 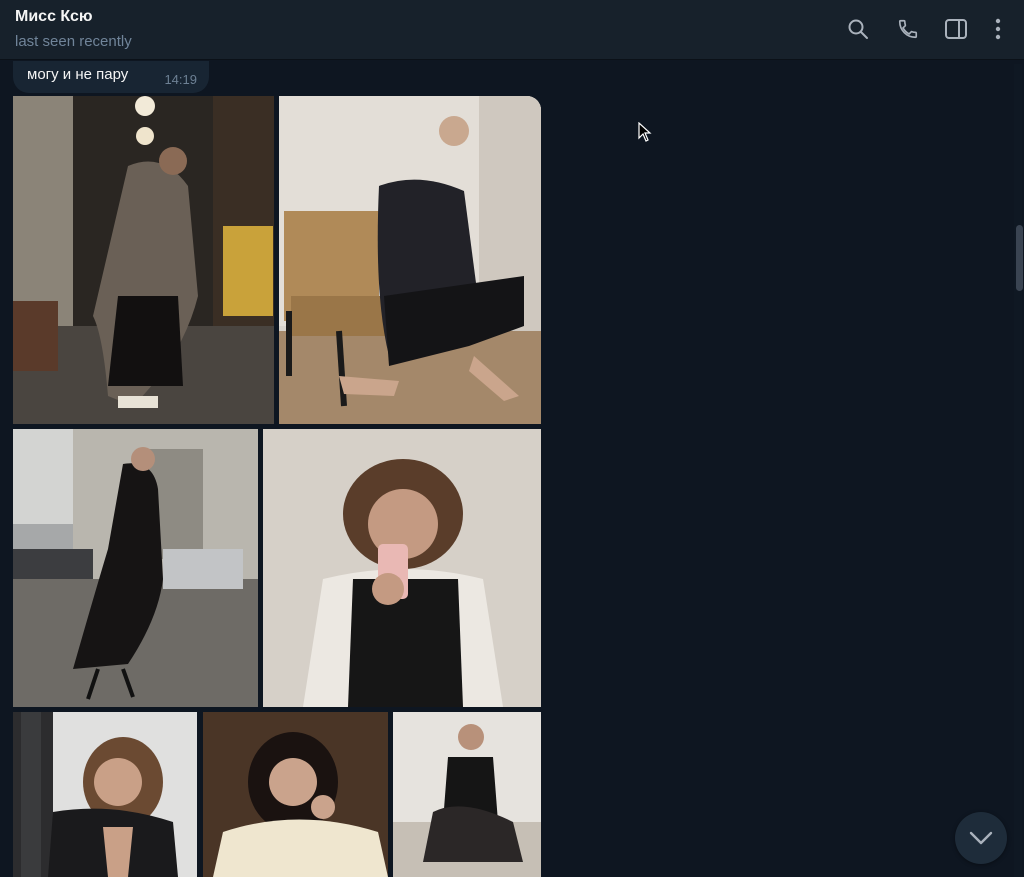 I want to click on more-vertical-icon, so click(x=998, y=29).